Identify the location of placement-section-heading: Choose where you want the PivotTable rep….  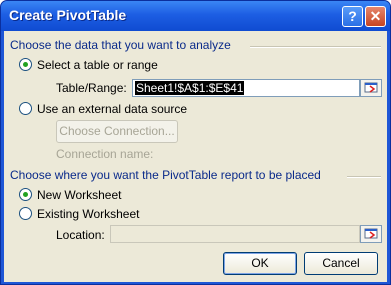
(165, 175).